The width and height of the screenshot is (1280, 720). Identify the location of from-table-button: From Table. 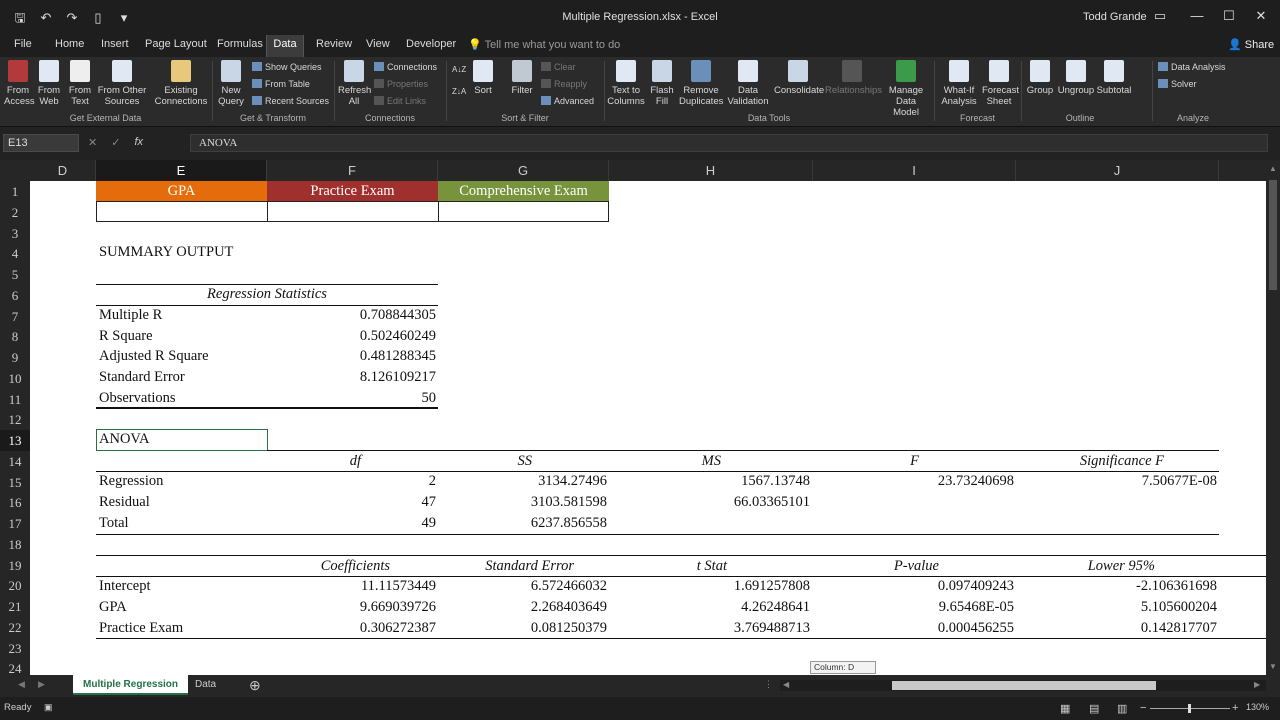
(281, 84).